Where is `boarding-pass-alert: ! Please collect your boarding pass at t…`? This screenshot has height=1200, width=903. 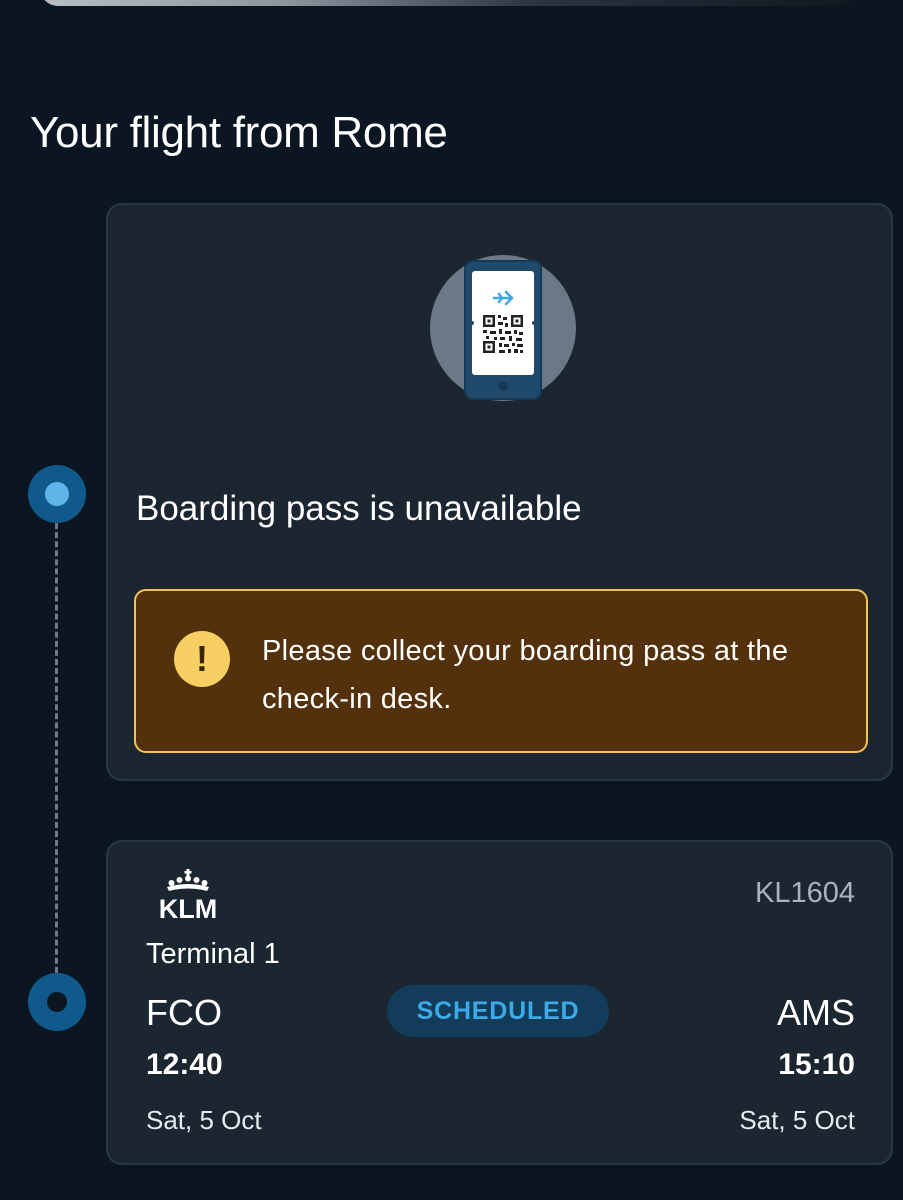 boarding-pass-alert: ! Please collect your boarding pass at t… is located at coordinates (501, 671).